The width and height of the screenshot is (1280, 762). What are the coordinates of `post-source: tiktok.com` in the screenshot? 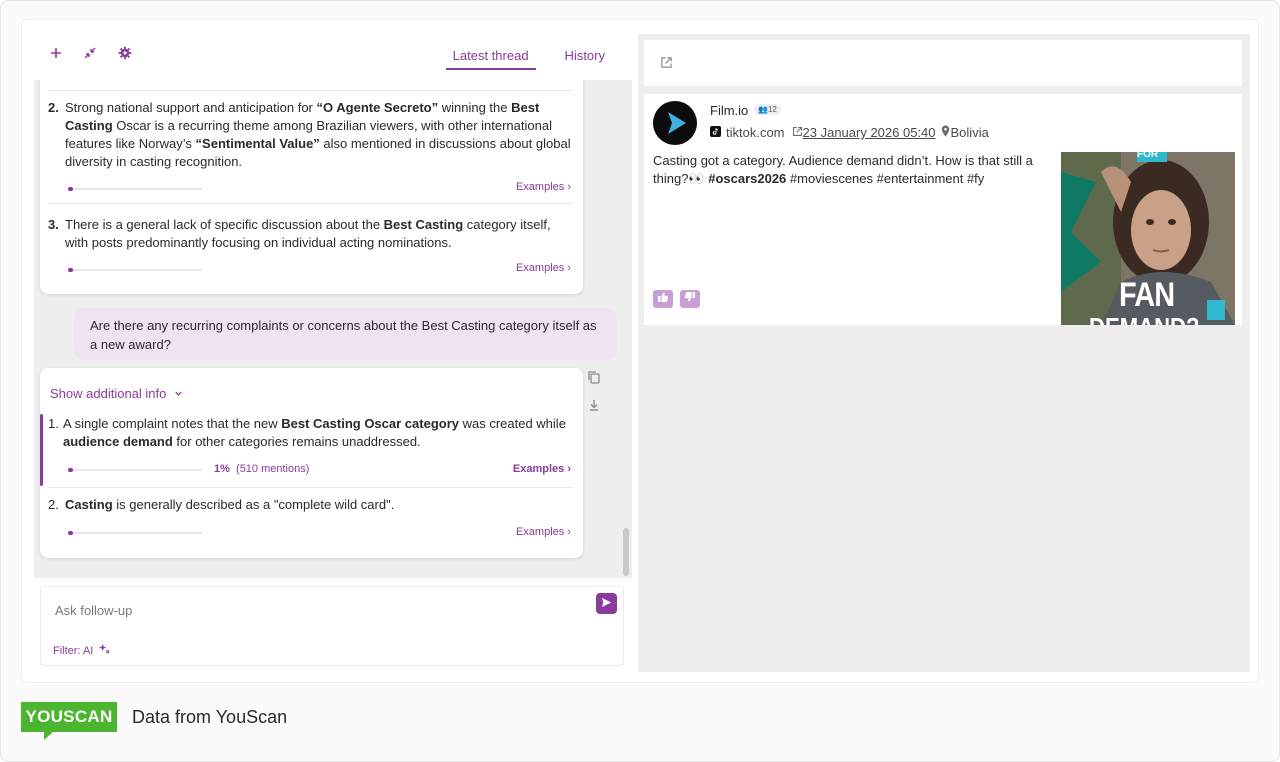 It's located at (755, 132).